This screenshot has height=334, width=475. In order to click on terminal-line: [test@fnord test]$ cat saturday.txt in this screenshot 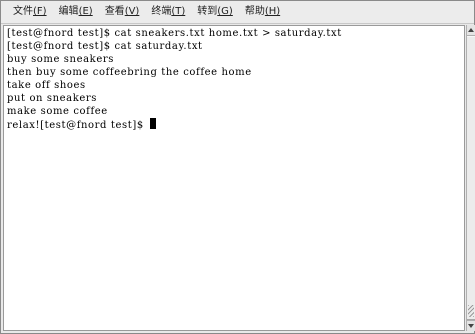, I will do `click(105, 46)`.